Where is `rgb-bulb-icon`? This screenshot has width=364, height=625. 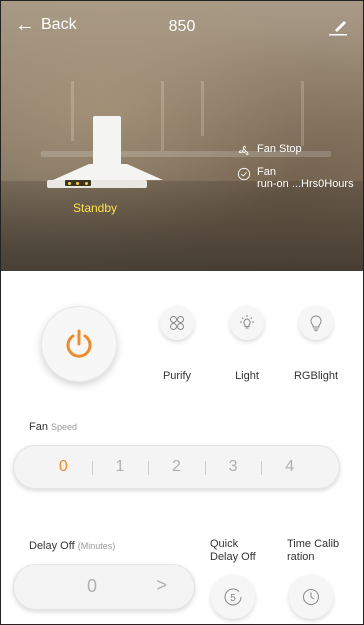 rgb-bulb-icon is located at coordinates (316, 323).